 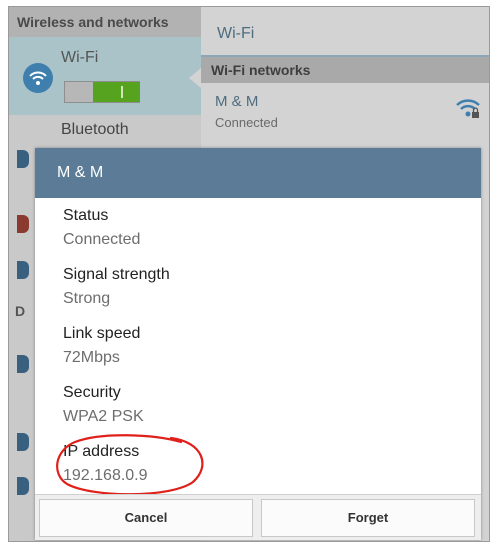 I want to click on wifi-toggle, so click(x=102, y=92).